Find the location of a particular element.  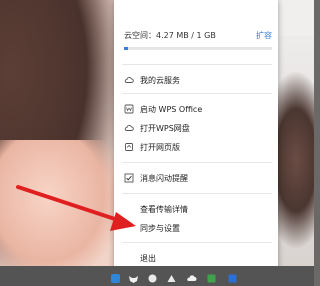

menu-item-label: 退出 is located at coordinates (148, 258).